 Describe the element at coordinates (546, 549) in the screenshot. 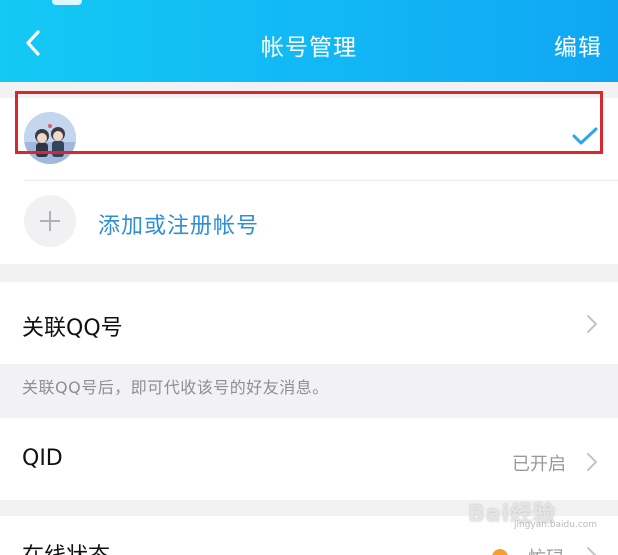

I see `online-status-value: 忙碌` at that location.